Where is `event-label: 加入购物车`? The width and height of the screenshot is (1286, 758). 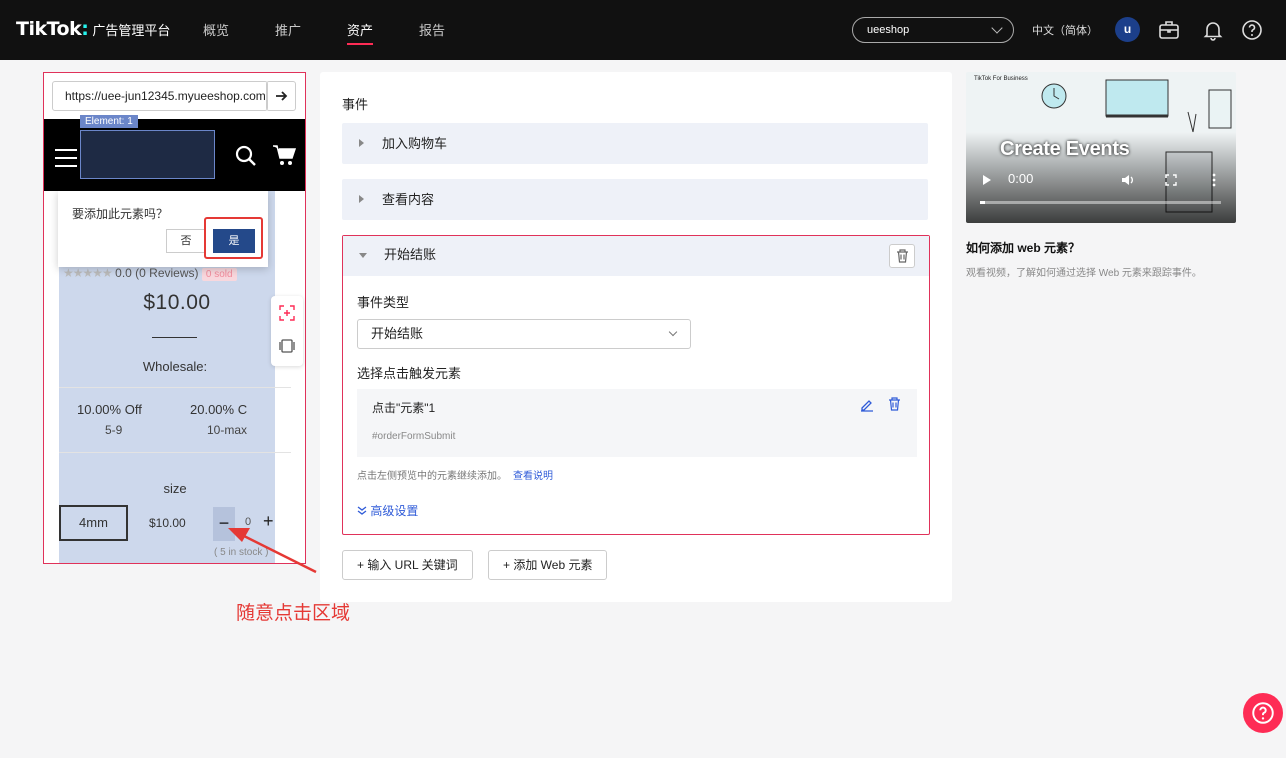
event-label: 加入购物车 is located at coordinates (415, 143).